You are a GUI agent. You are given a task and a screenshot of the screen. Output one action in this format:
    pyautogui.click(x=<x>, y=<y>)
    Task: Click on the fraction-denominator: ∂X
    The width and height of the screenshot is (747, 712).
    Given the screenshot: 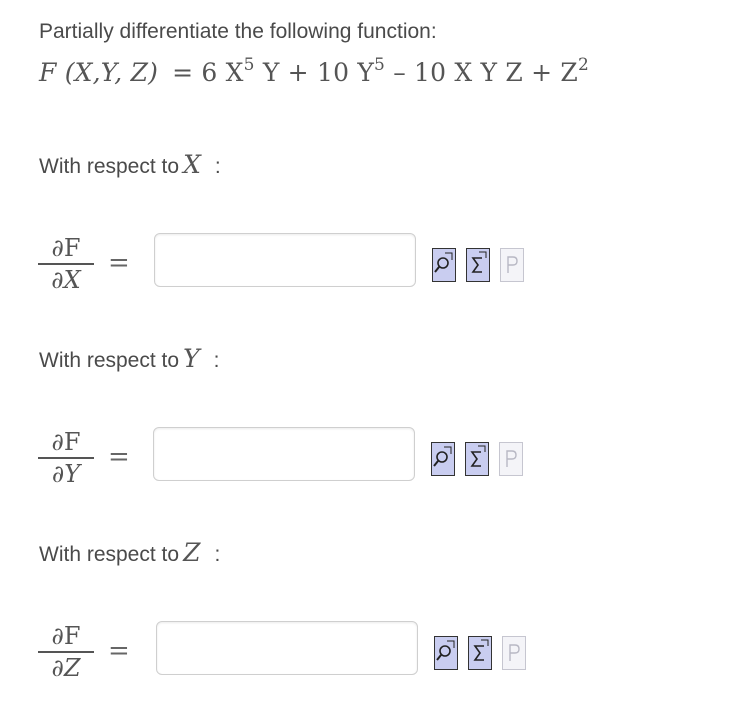 What is the action you would take?
    pyautogui.click(x=66, y=278)
    